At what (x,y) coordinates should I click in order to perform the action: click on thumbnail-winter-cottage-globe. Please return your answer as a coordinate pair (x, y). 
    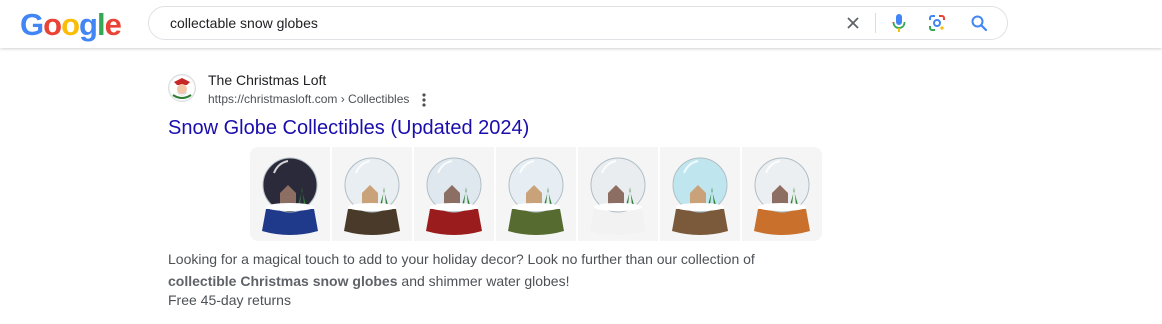
    Looking at the image, I should click on (536, 194).